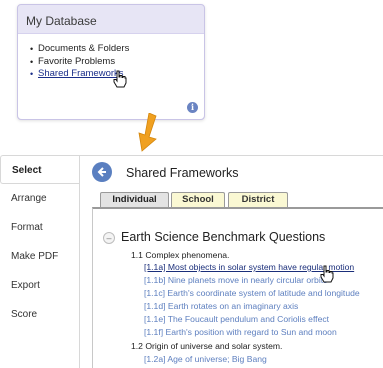  What do you see at coordinates (61, 21) in the screenshot?
I see `my-database-title: My Database` at bounding box center [61, 21].